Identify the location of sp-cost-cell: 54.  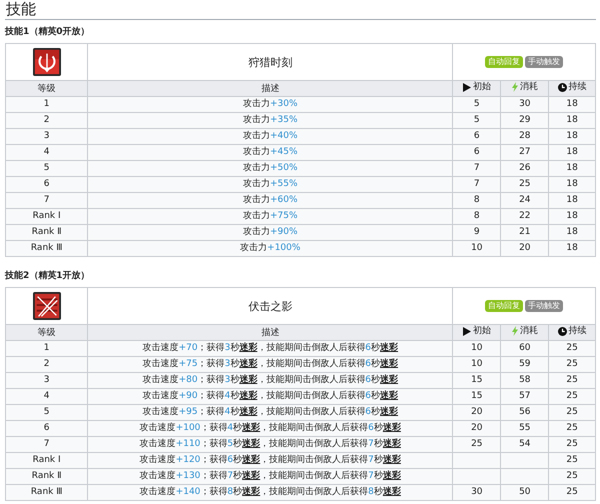
(525, 444).